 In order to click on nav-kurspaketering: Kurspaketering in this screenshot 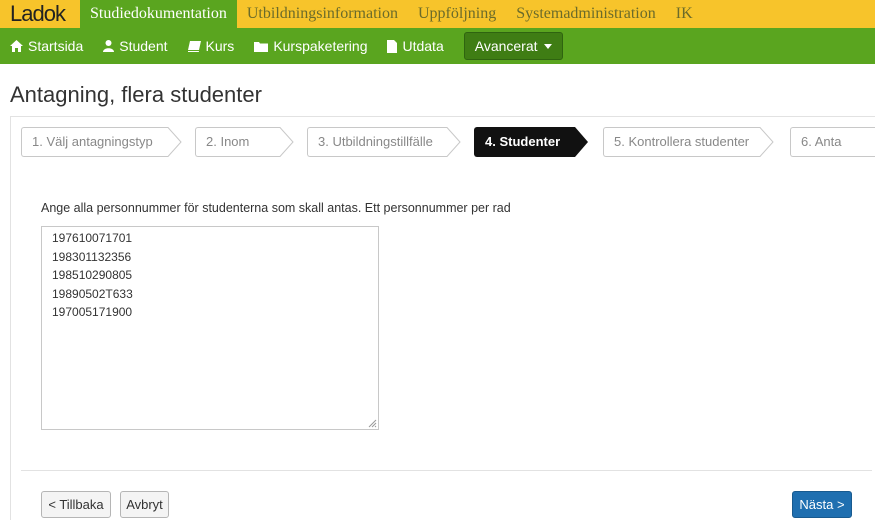, I will do `click(310, 46)`.